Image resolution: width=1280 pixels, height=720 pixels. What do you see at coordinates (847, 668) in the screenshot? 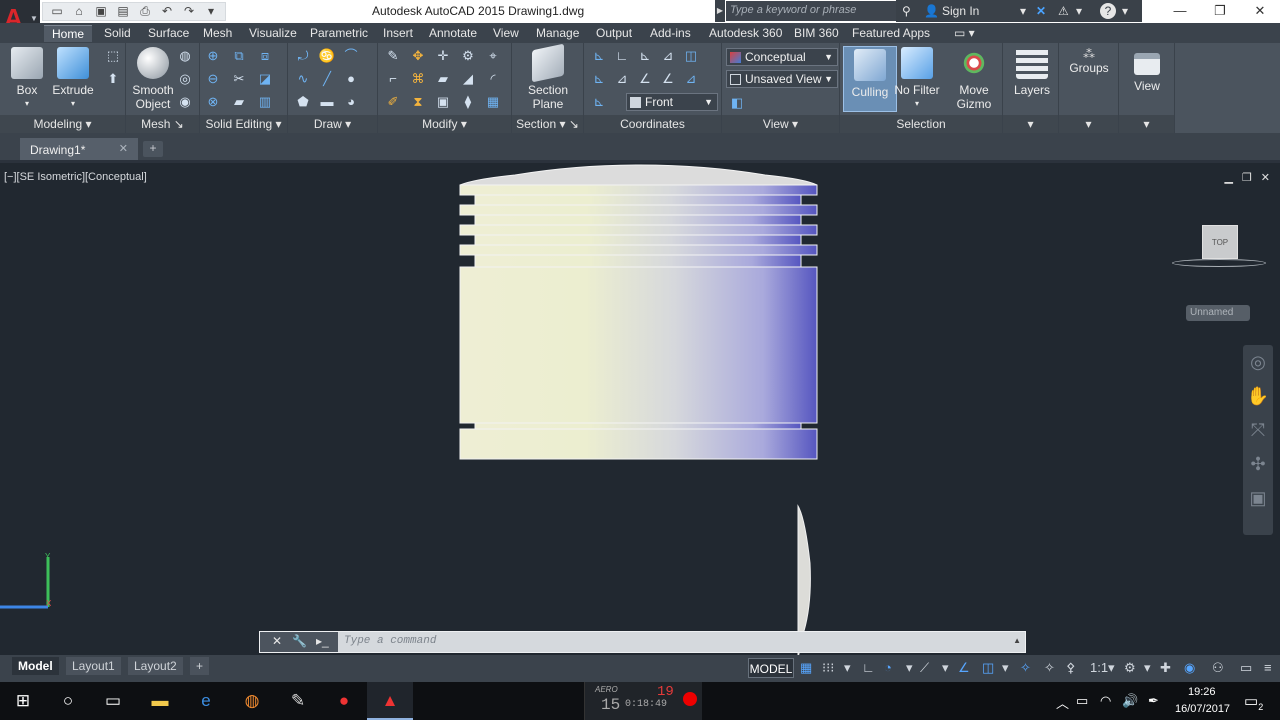
I see `snap-dropdown-icon: ▾` at bounding box center [847, 668].